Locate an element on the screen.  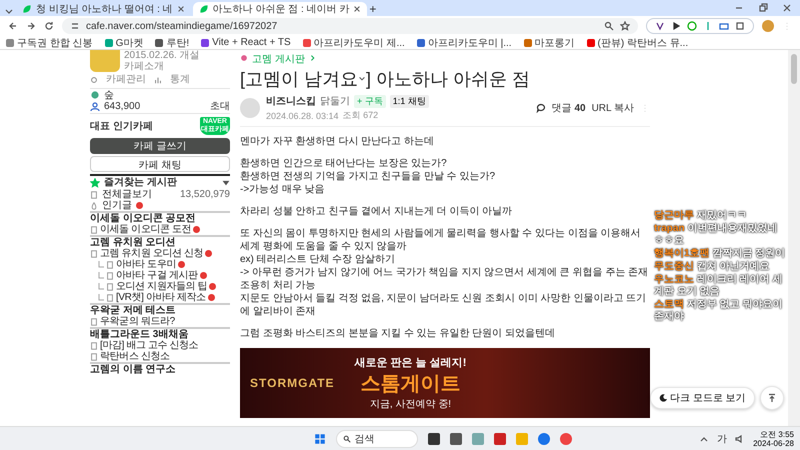
scrollbar-thumb is located at coordinates (794, 69).